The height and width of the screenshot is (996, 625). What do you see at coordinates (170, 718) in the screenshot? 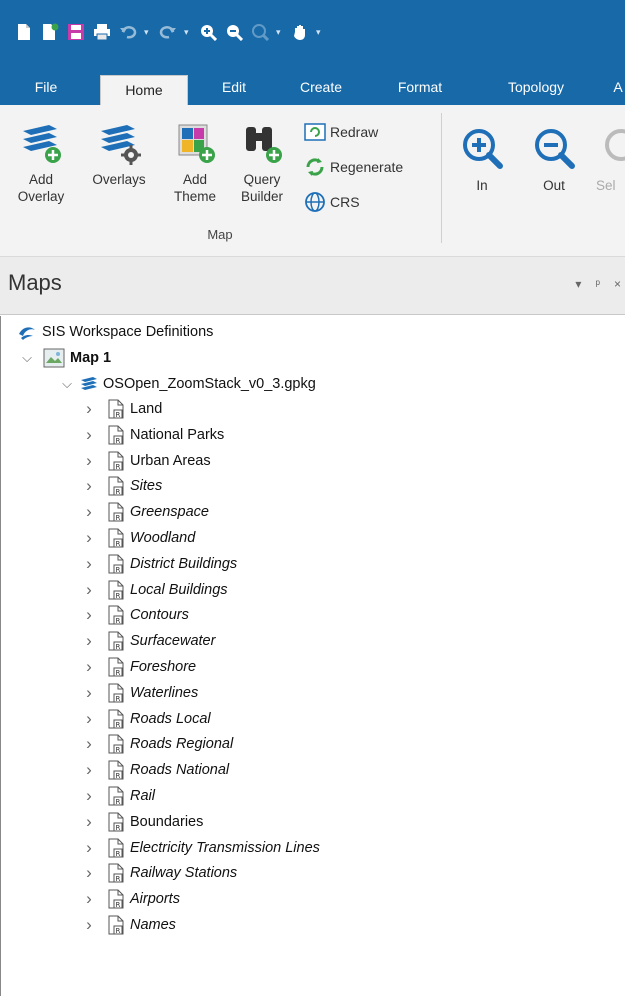
I see `layer-name: Roads Local` at bounding box center [170, 718].